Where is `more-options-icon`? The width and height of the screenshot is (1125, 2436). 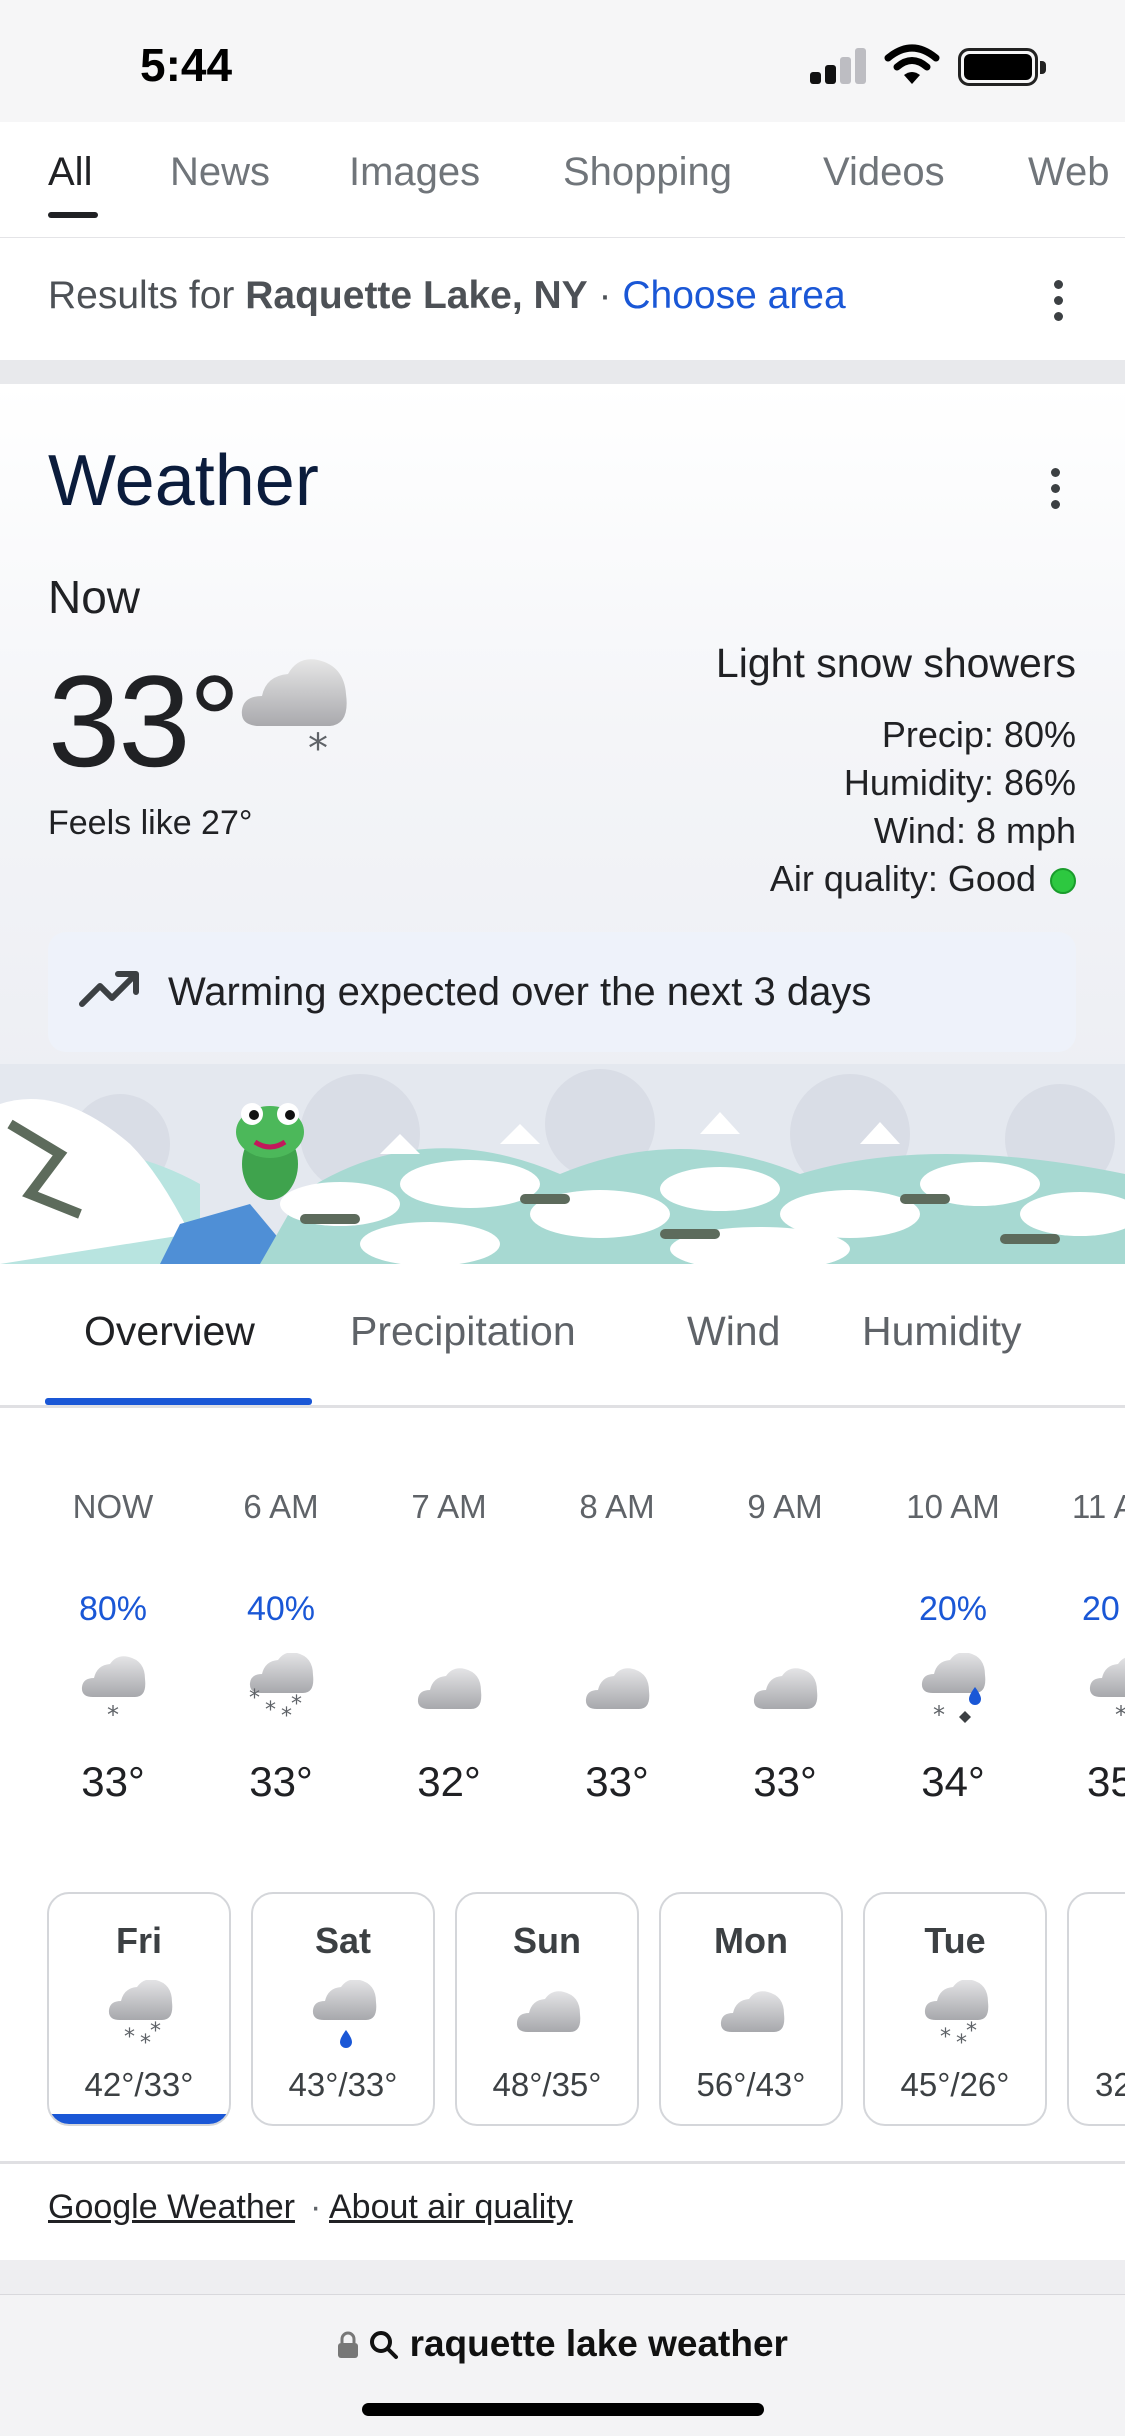 more-options-icon is located at coordinates (1059, 304).